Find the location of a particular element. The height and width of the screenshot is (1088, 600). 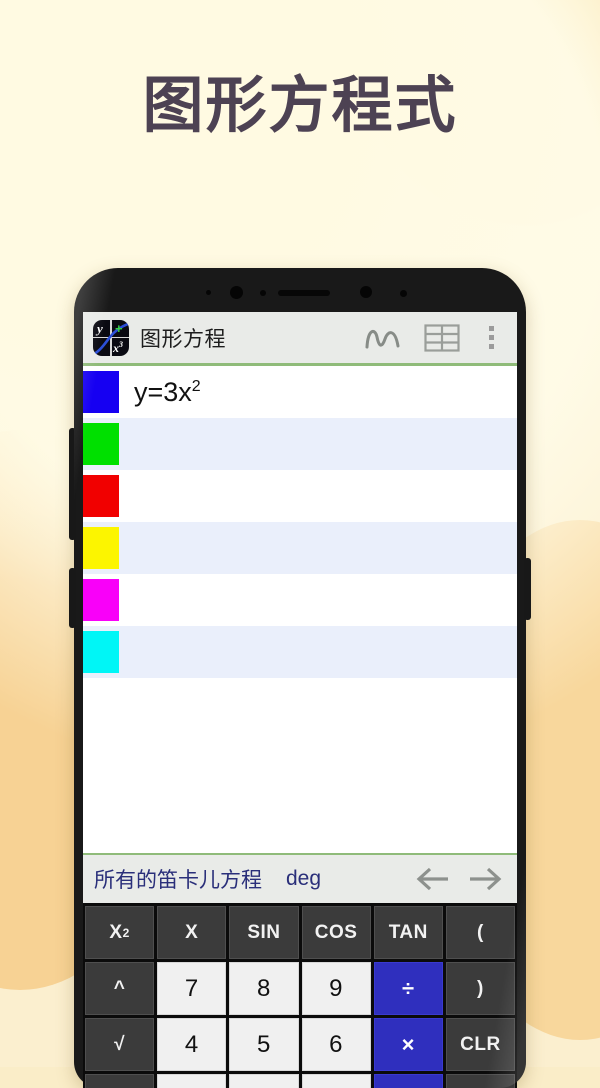

wave-graph-glyph is located at coordinates (384, 338).